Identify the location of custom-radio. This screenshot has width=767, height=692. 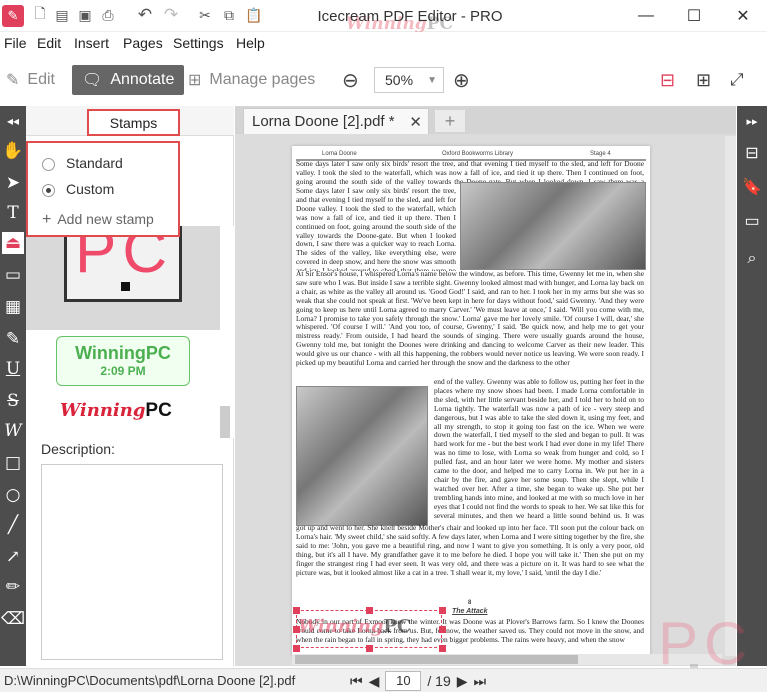
(48, 190).